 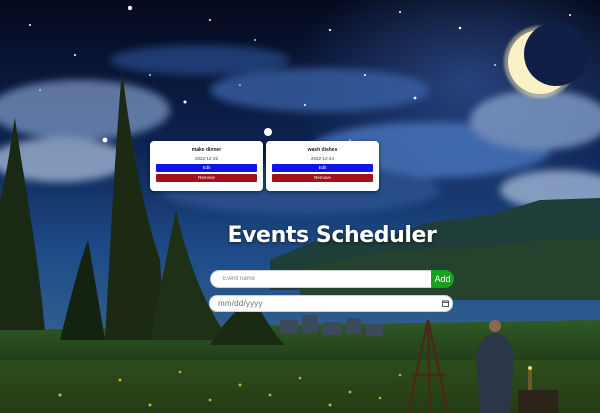 What do you see at coordinates (331, 303) in the screenshot?
I see `event-date-input: mm/dd/yyyy` at bounding box center [331, 303].